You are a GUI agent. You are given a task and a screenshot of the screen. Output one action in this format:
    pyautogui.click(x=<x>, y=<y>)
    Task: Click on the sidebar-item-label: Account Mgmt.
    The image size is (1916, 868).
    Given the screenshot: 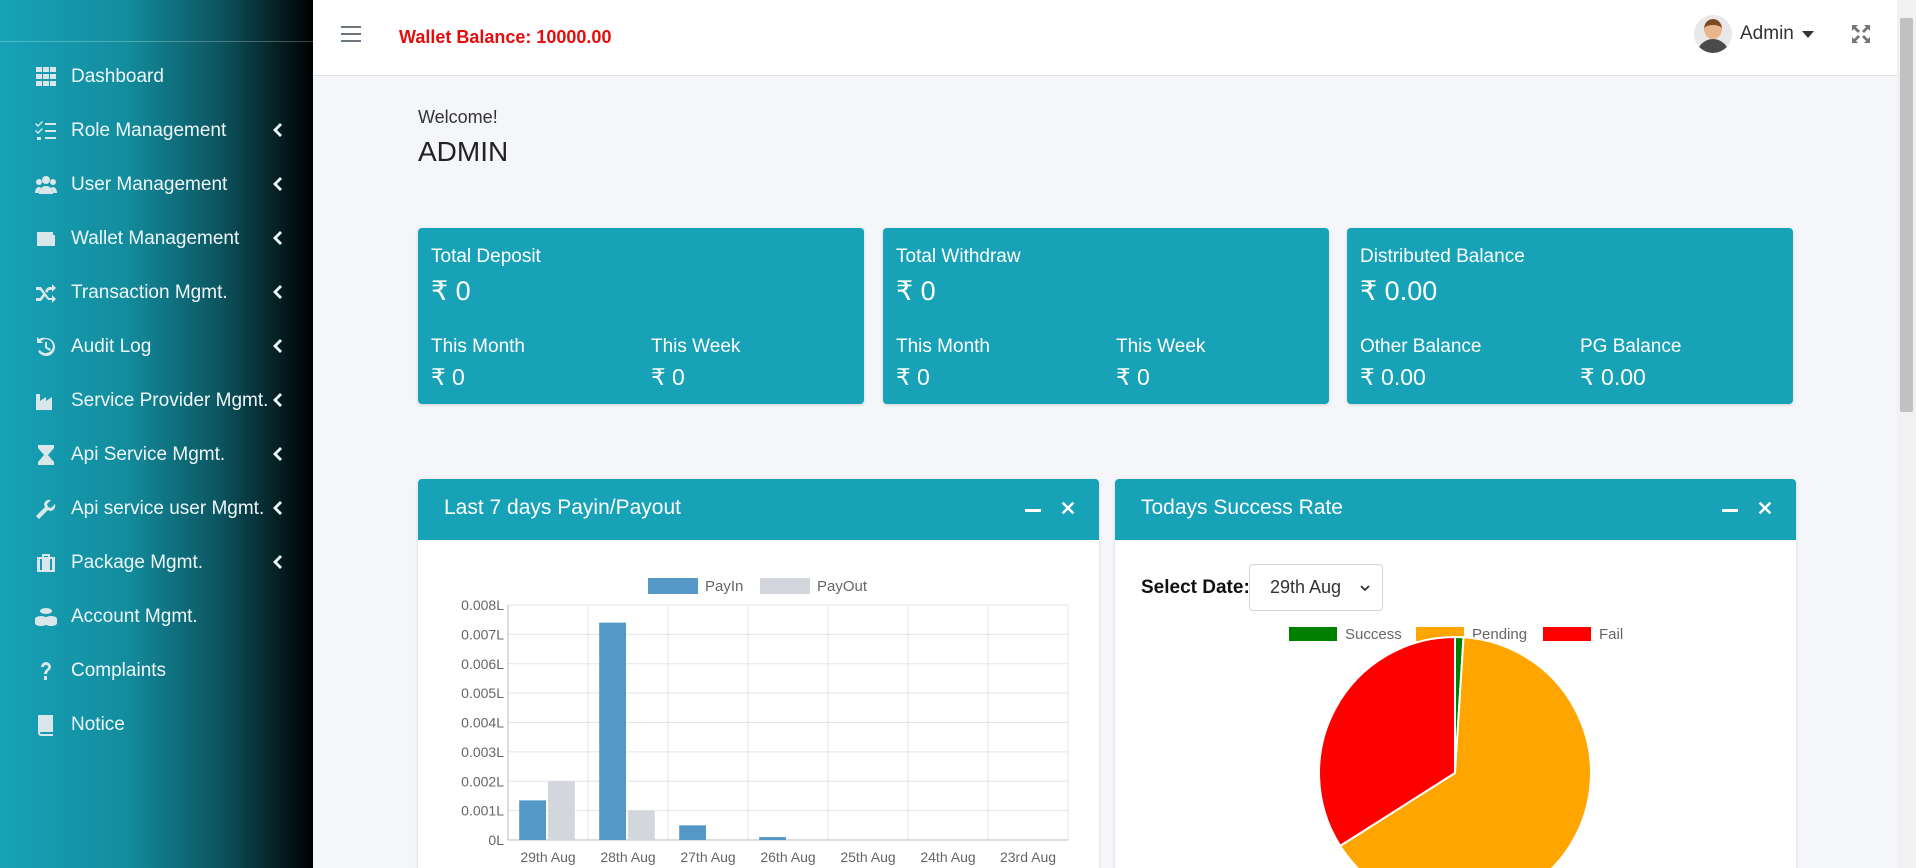 What is the action you would take?
    pyautogui.click(x=134, y=616)
    